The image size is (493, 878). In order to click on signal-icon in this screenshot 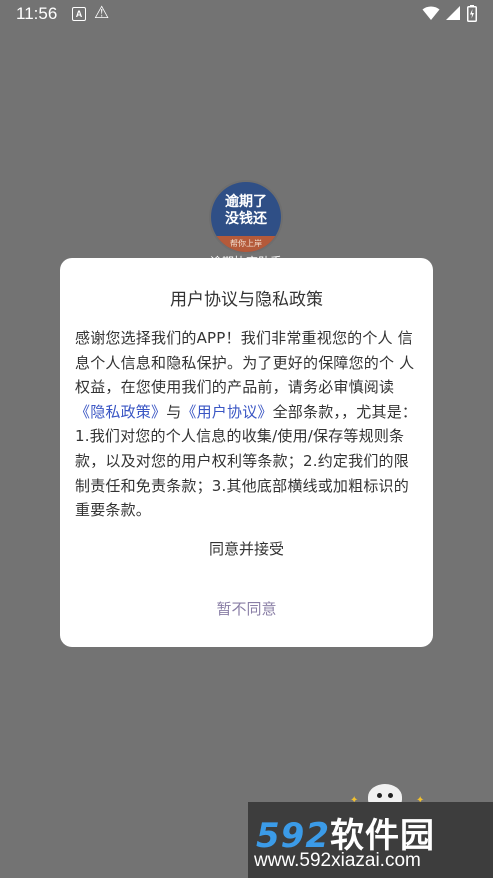, I will do `click(453, 13)`.